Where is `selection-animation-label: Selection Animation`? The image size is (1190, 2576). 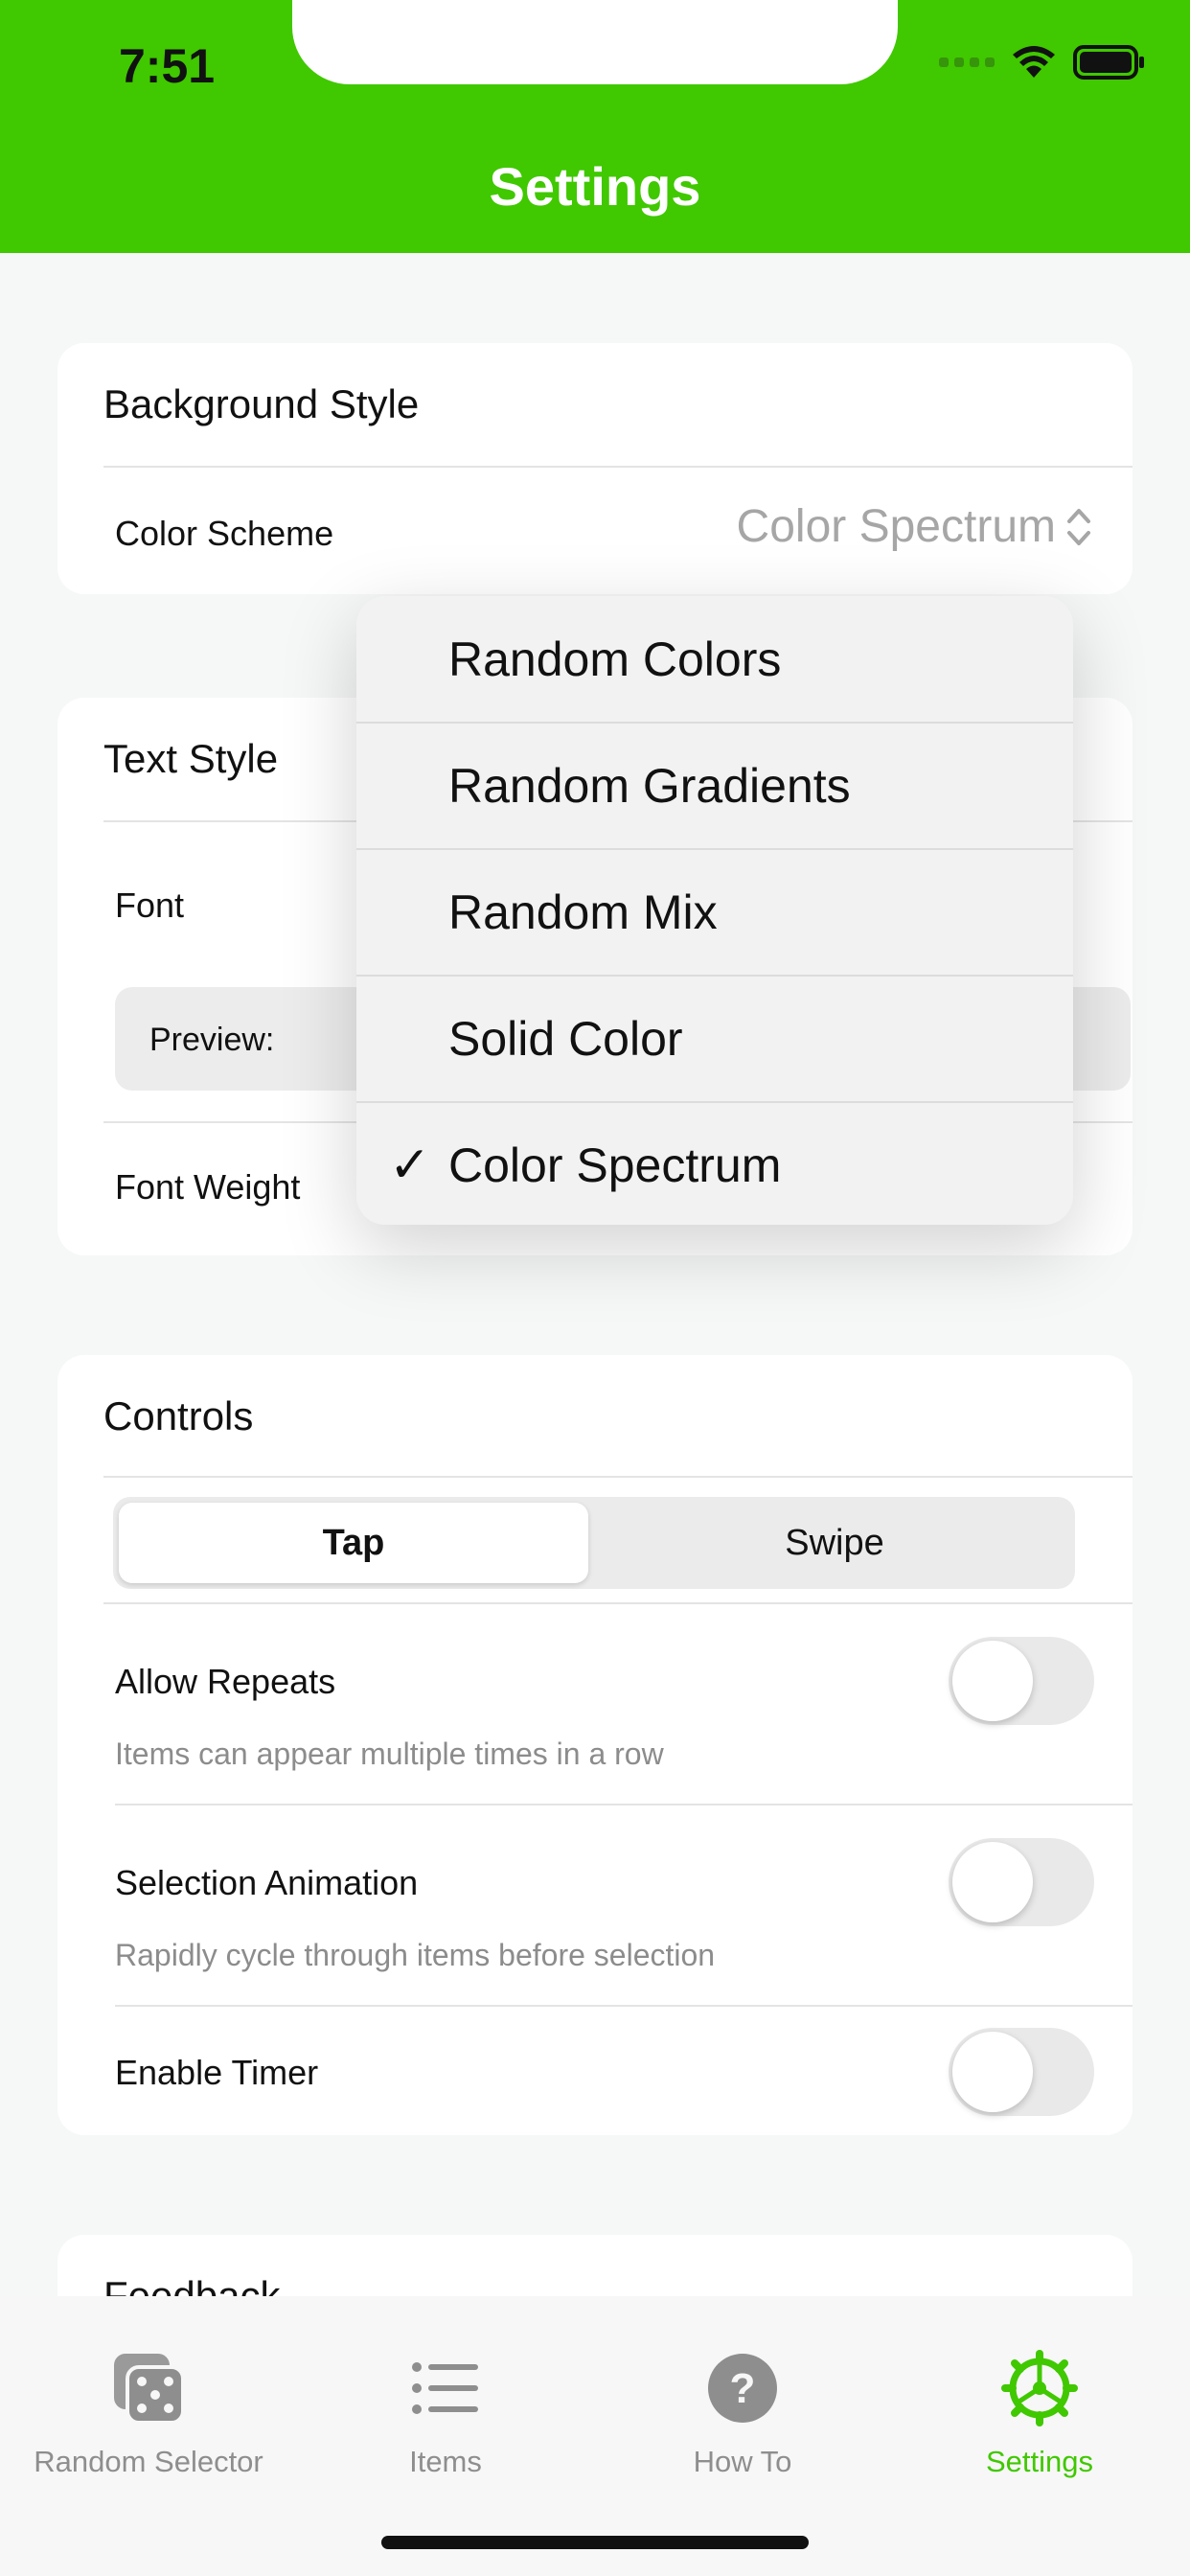
selection-animation-label: Selection Animation is located at coordinates (267, 1882).